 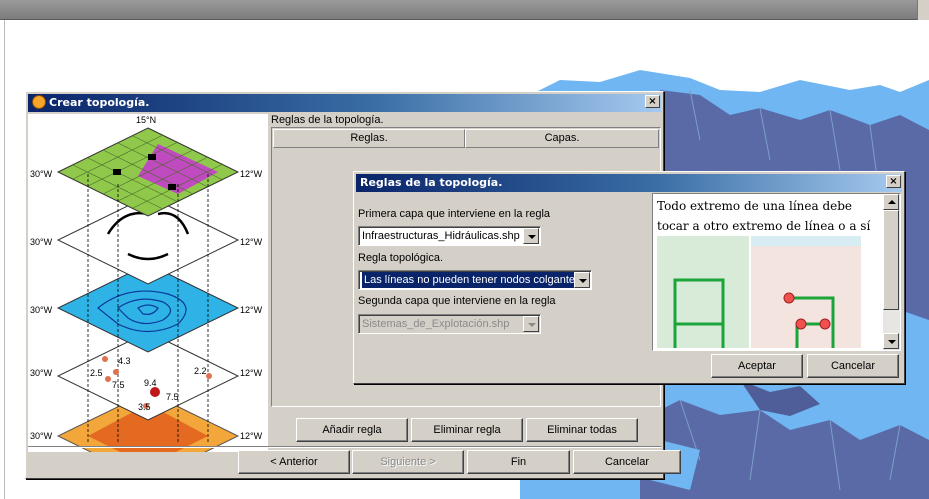 I want to click on dialog-cancel-button: Cancelar, so click(x=853, y=366).